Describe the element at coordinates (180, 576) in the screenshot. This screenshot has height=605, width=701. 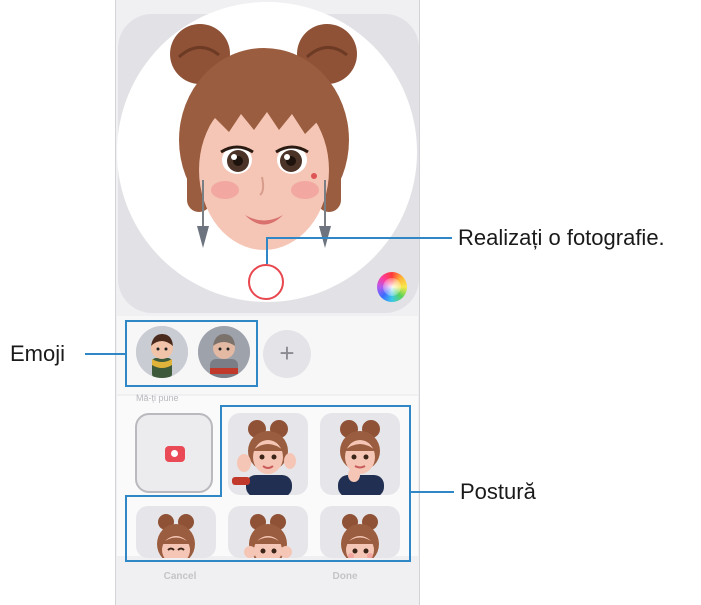
I see `cancel-button: Cancel` at that location.